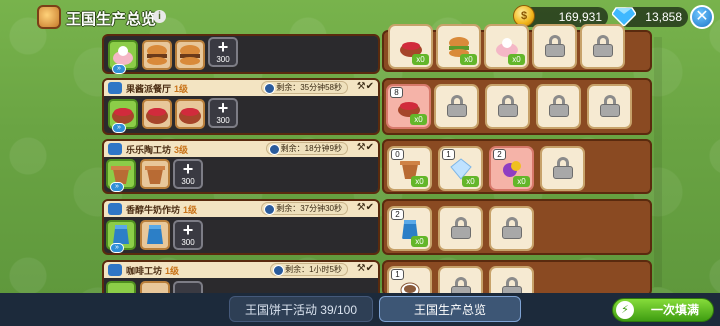  What do you see at coordinates (153, 210) in the screenshot?
I see `workshop-name-text: 香醇牛奶作坊` at bounding box center [153, 210].